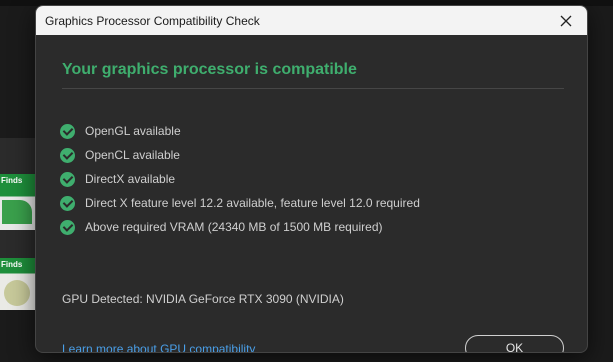  I want to click on check-item: OpenCL available, so click(240, 155).